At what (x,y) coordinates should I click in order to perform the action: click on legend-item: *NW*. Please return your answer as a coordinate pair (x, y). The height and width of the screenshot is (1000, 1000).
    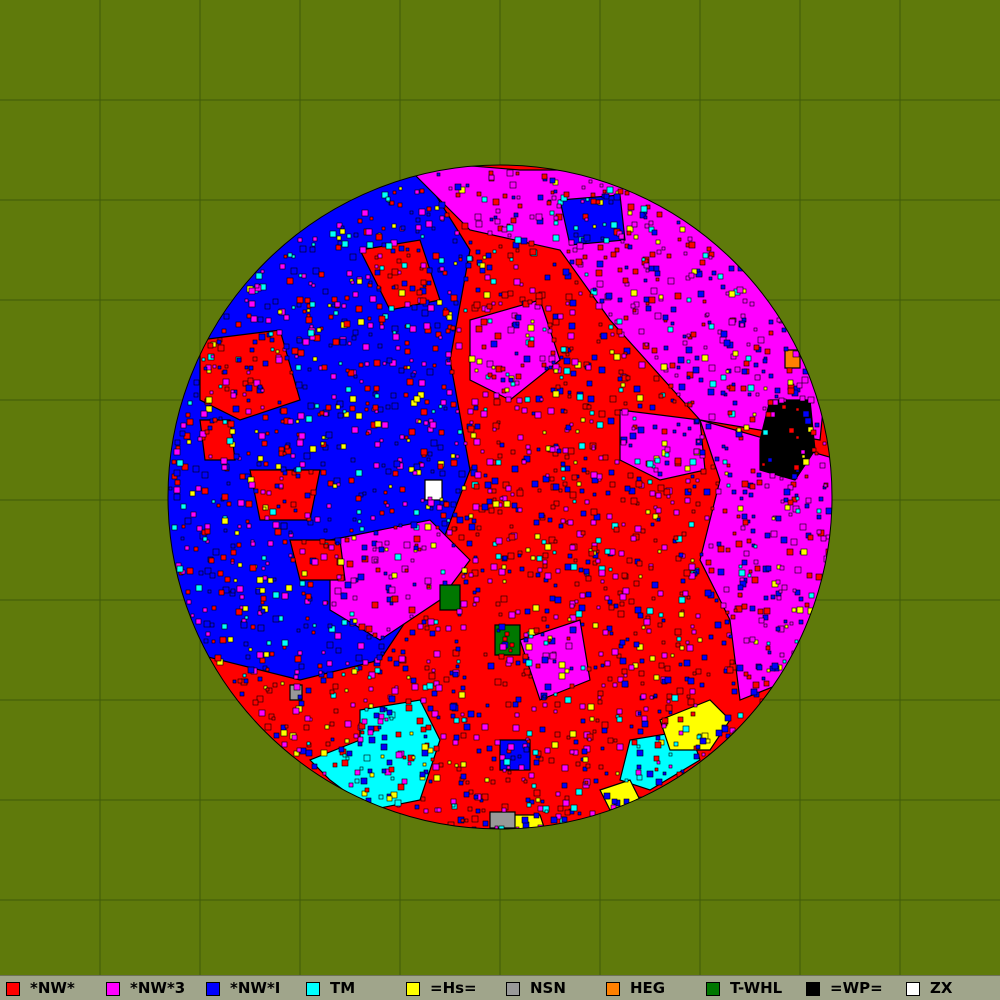
    Looking at the image, I should click on (40, 988).